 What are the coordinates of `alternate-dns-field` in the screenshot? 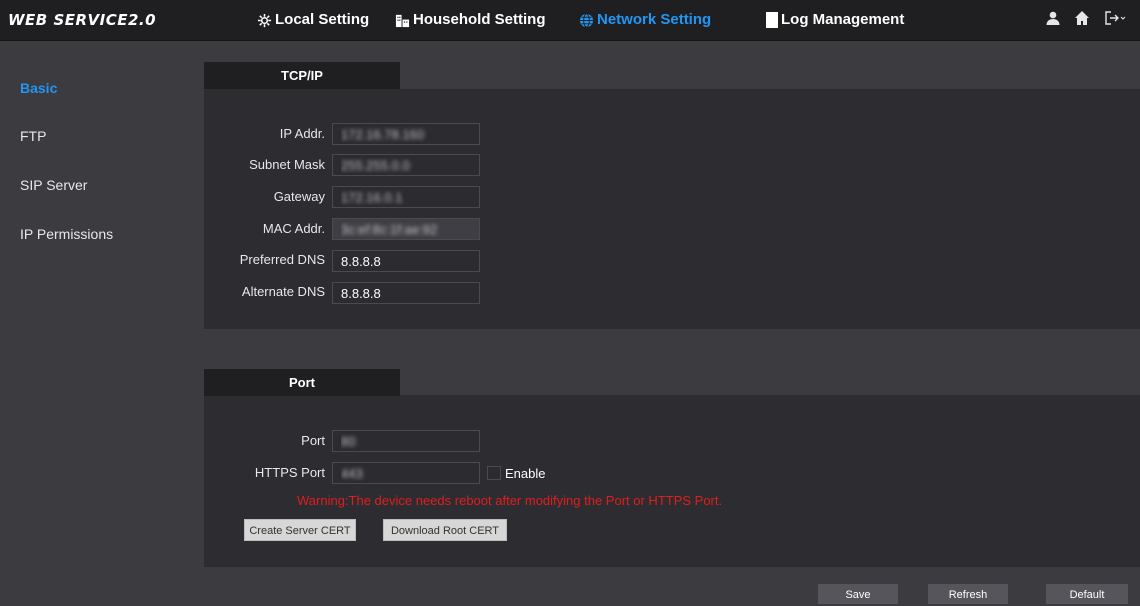 It's located at (406, 293).